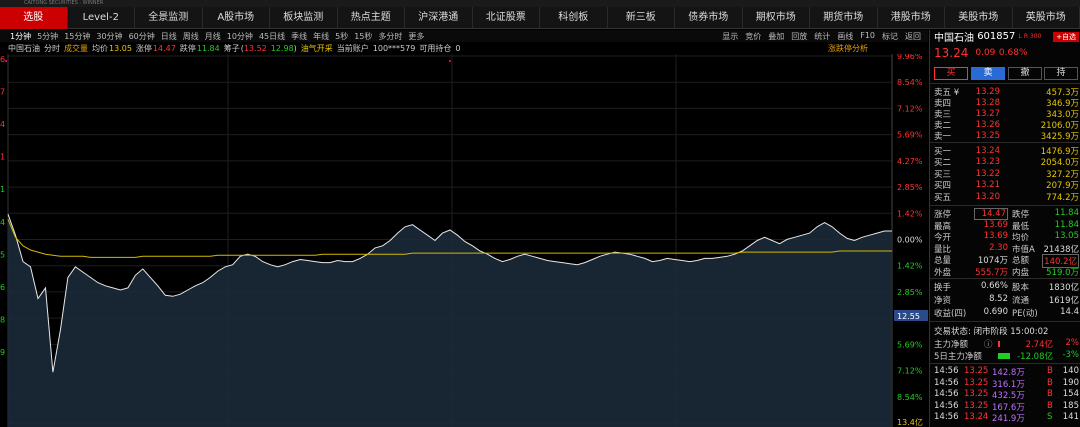 Image resolution: width=1080 pixels, height=427 pixels. I want to click on tick-count: 190, so click(1070, 382).